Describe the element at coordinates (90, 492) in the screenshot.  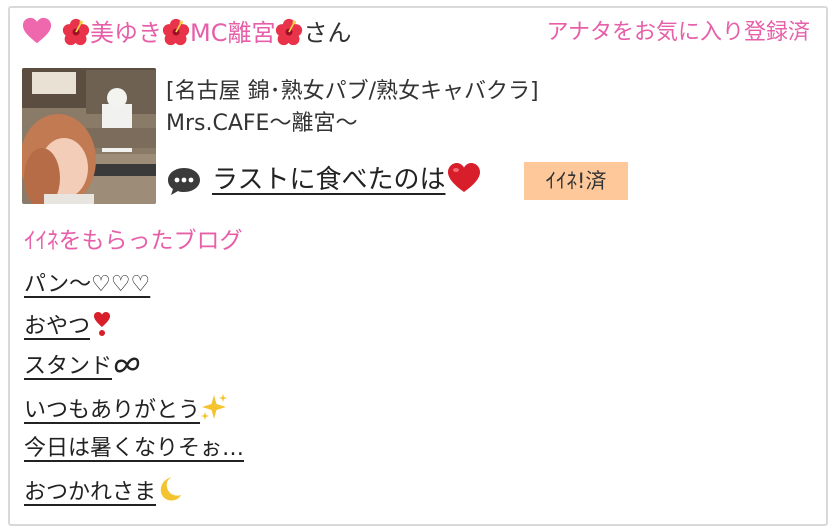
I see `blog-link-text: おつかれさま` at that location.